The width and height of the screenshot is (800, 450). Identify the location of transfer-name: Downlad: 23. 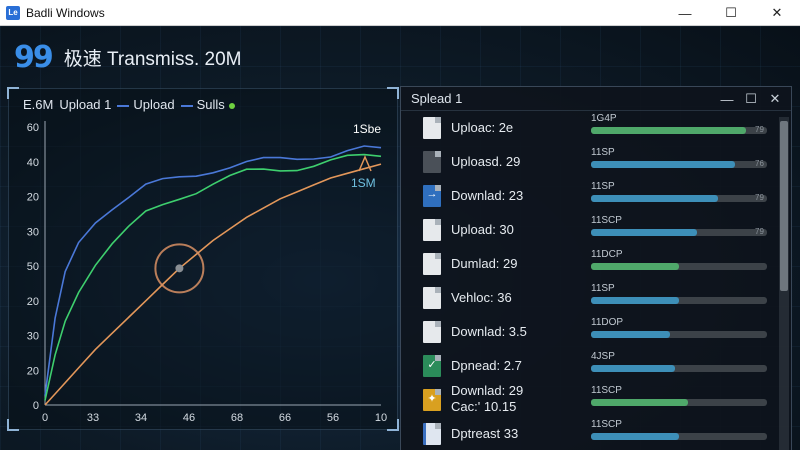
(487, 195).